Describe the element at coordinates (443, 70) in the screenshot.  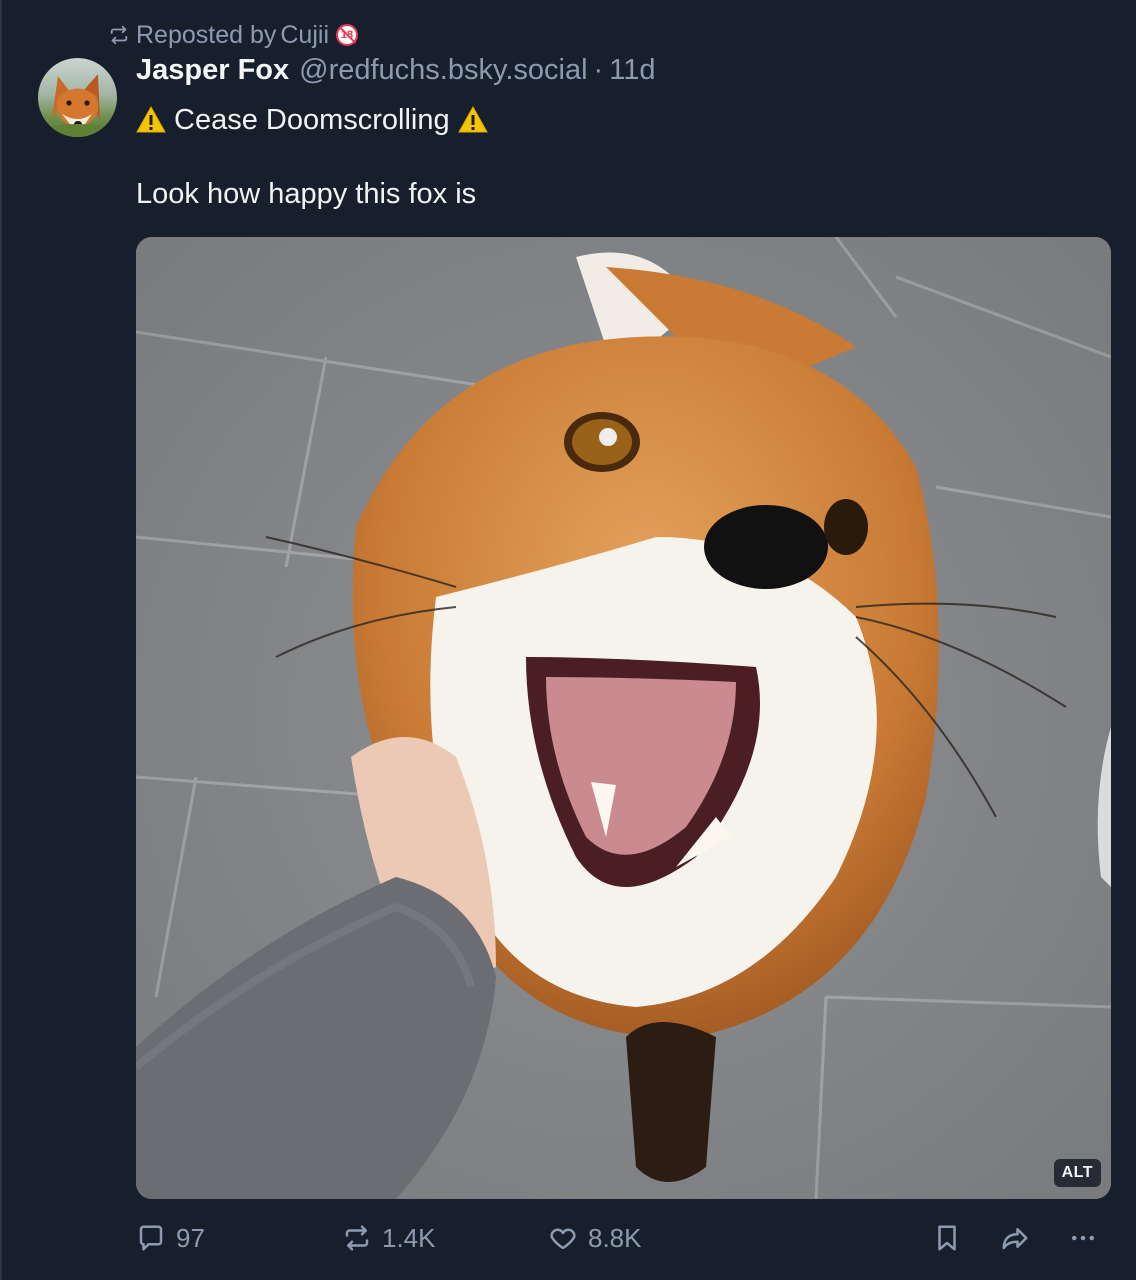
I see `author-handle: @redfuchs.bsky.social` at that location.